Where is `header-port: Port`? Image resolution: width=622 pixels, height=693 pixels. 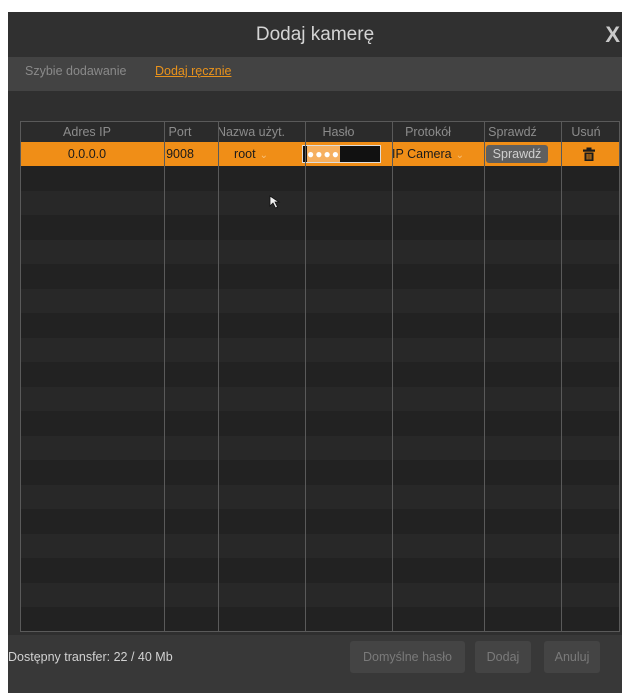
header-port: Port is located at coordinates (180, 132).